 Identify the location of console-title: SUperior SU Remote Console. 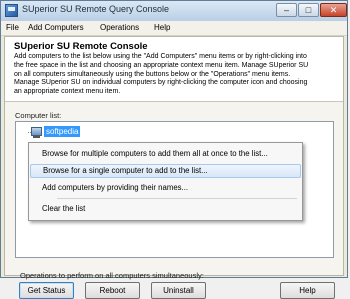
(81, 46).